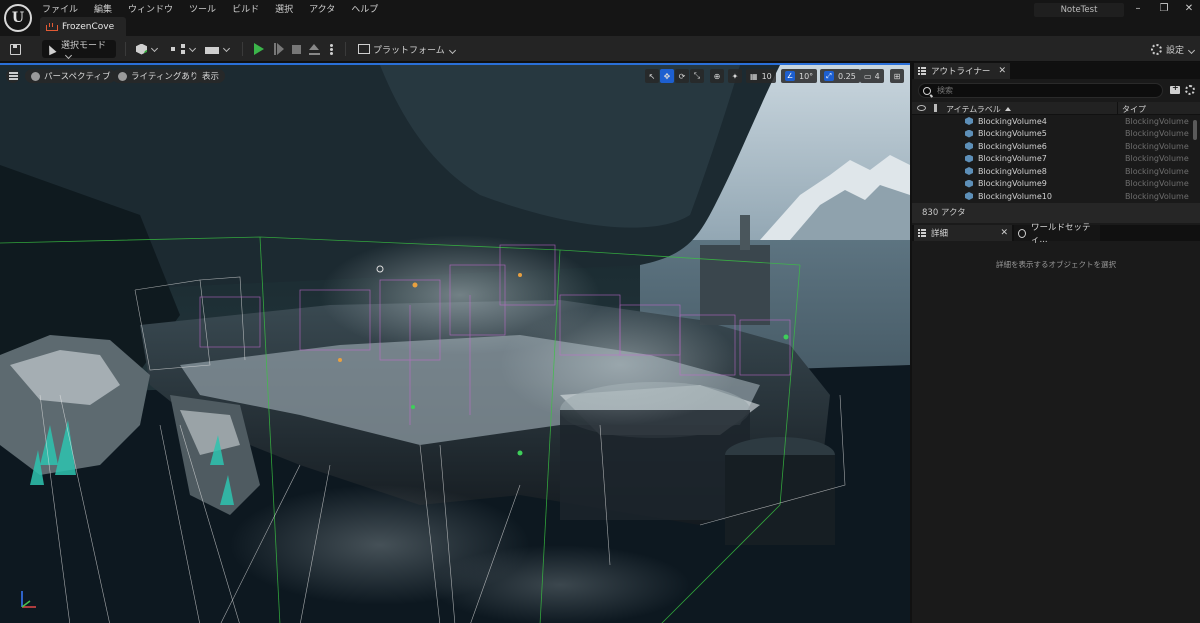 This screenshot has width=1200, height=623. What do you see at coordinates (1195, 130) in the screenshot?
I see `outliner-scrollbar` at bounding box center [1195, 130].